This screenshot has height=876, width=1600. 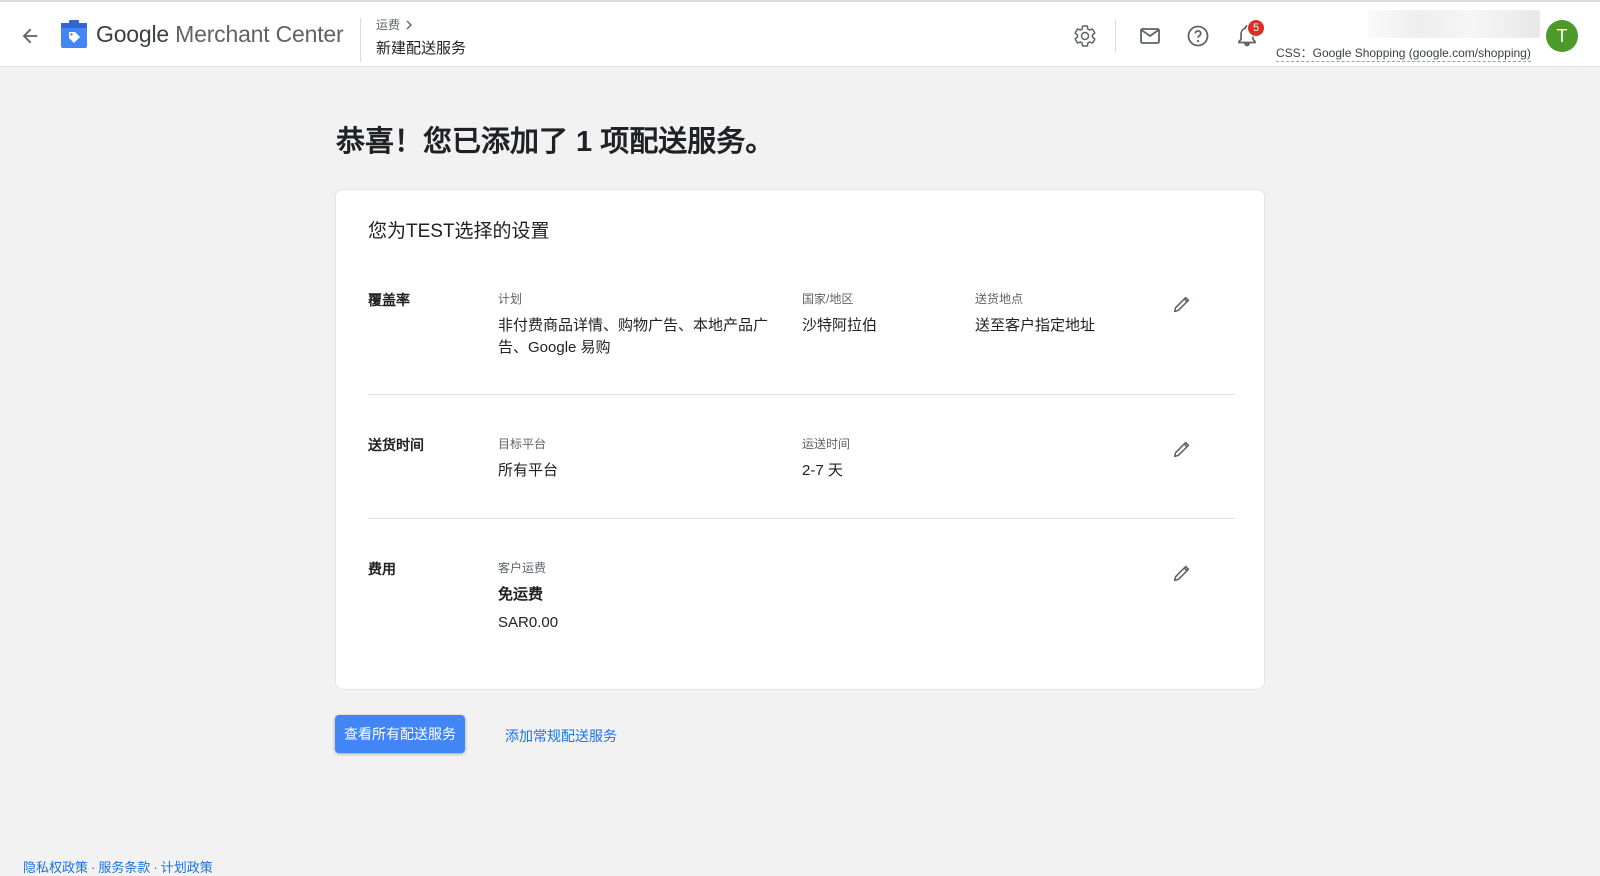 I want to click on destination-value: 送至客户指定地址, so click(x=1035, y=325).